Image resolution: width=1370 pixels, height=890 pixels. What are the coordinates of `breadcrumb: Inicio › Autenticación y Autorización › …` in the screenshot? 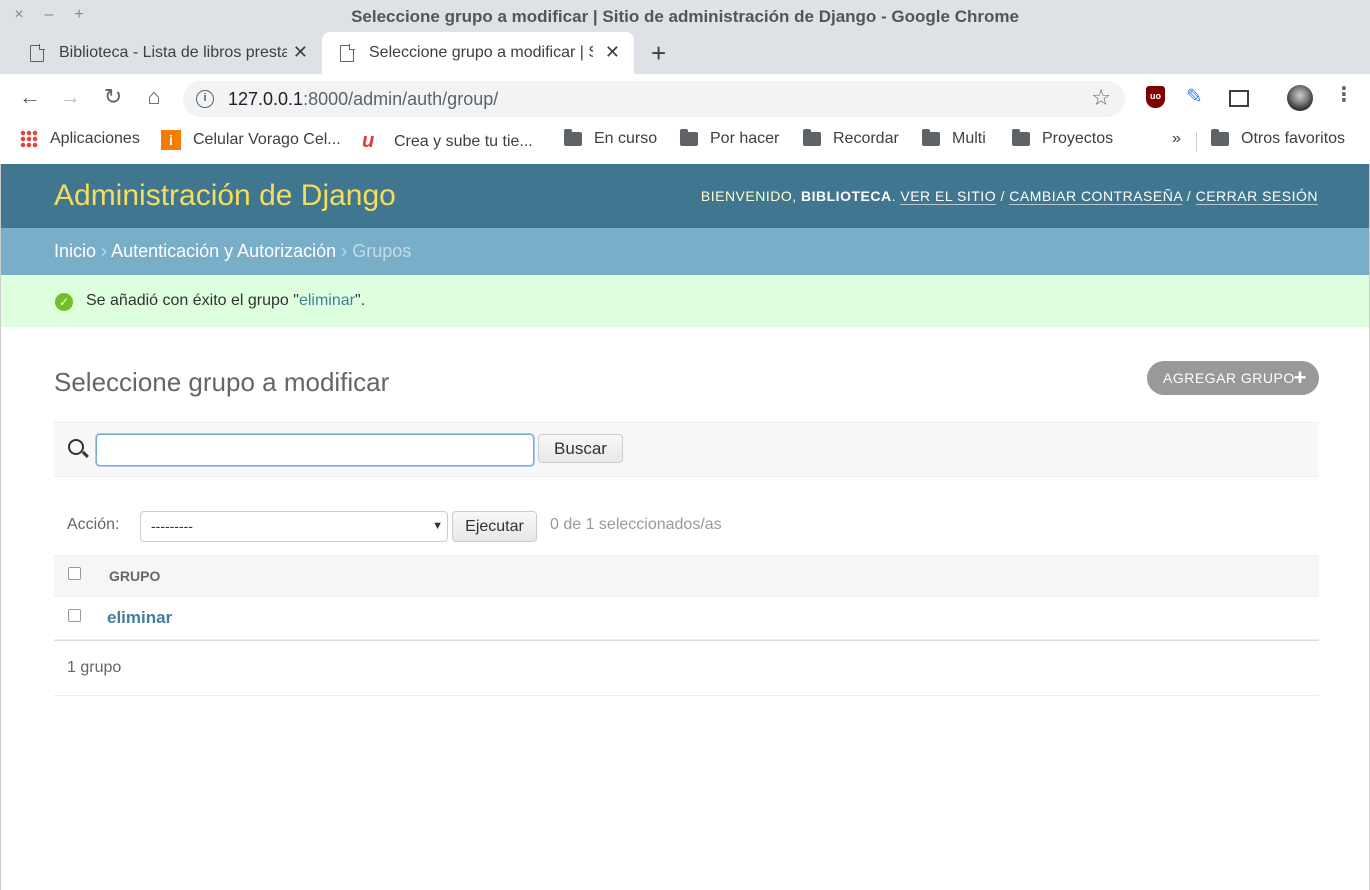 It's located at (685, 251).